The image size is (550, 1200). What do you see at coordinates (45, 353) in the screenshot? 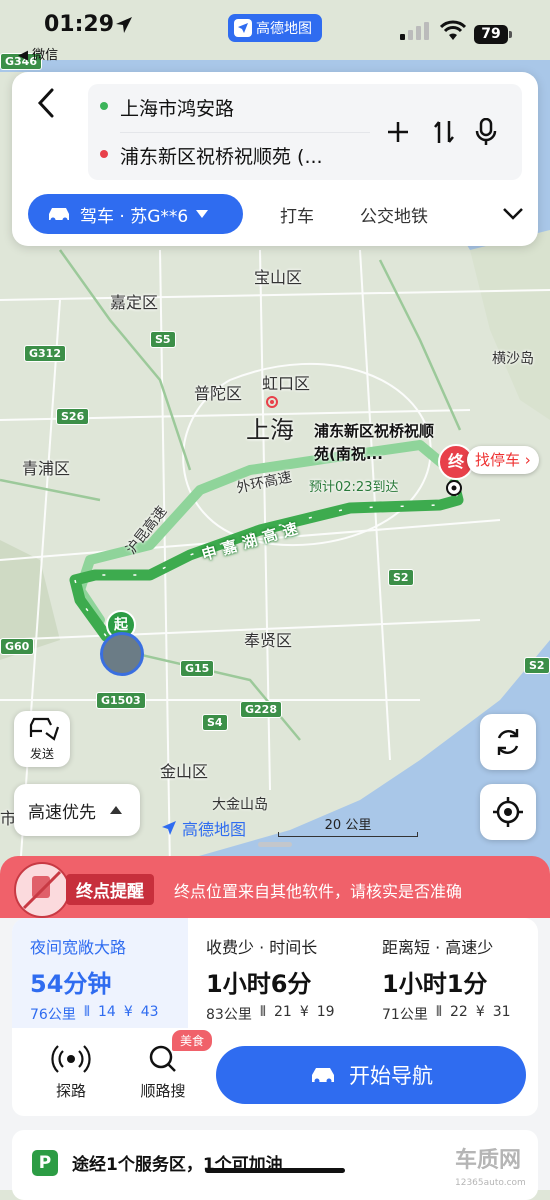
I see `road-badge: G312` at bounding box center [45, 353].